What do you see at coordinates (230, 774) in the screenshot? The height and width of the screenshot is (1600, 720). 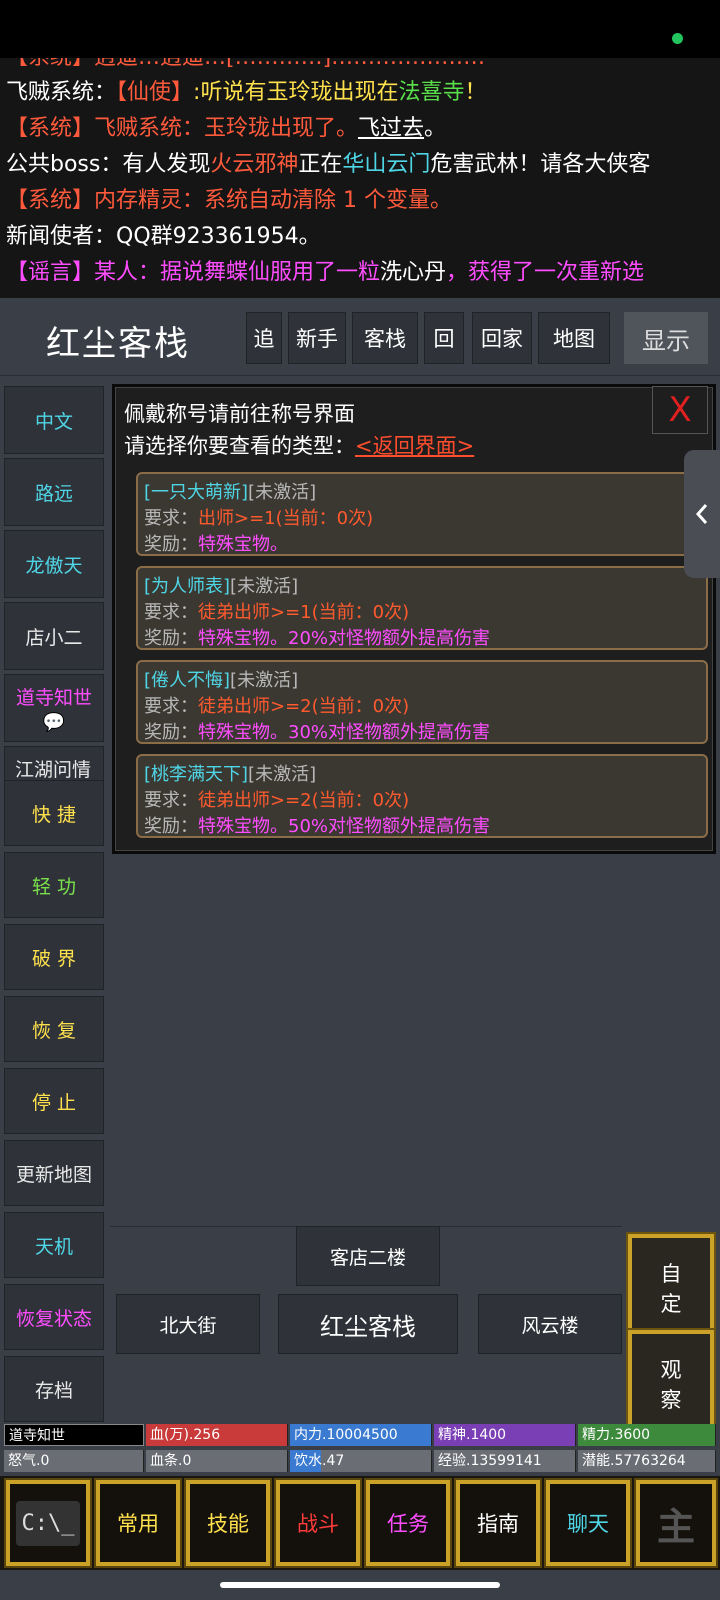 I see `title-name-line: [桃李满天下][未激活]` at bounding box center [230, 774].